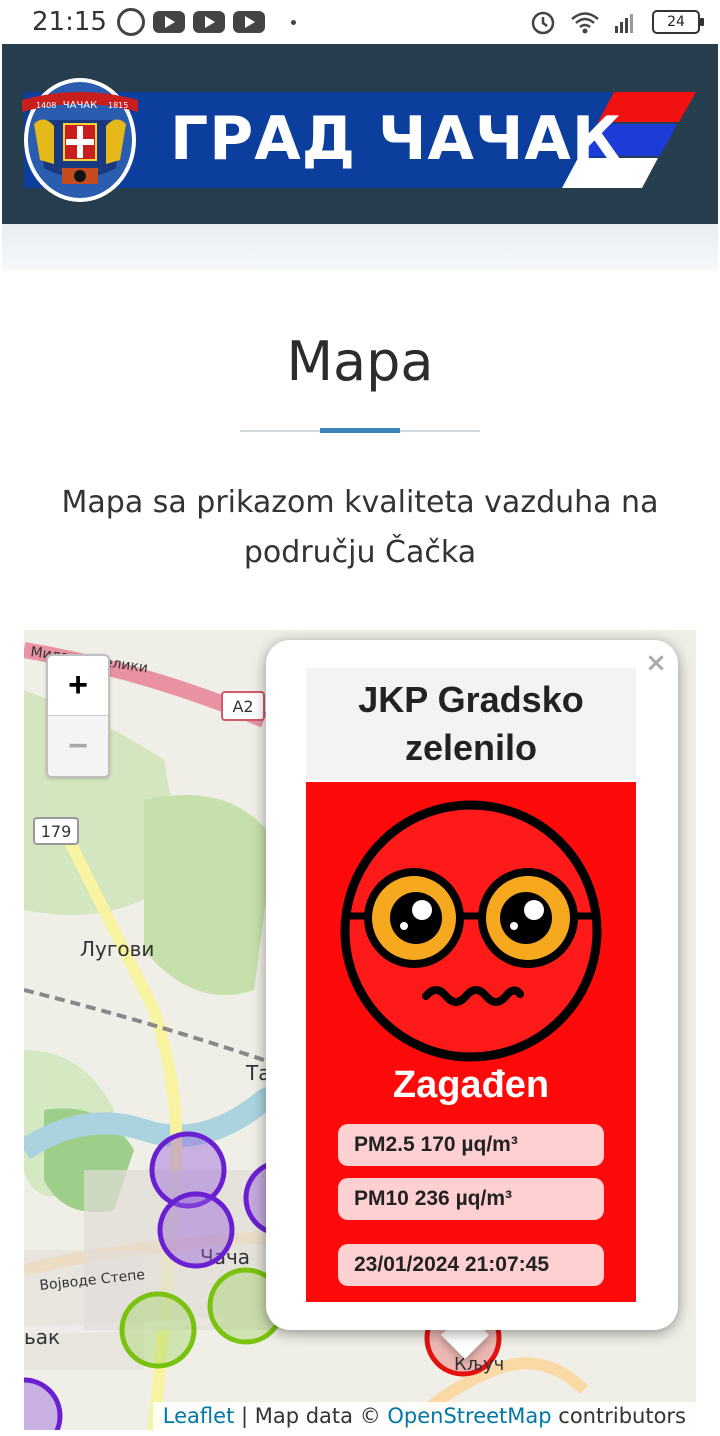 This screenshot has width=720, height=1436. I want to click on attribution-separator: | Map data ©, so click(311, 1416).